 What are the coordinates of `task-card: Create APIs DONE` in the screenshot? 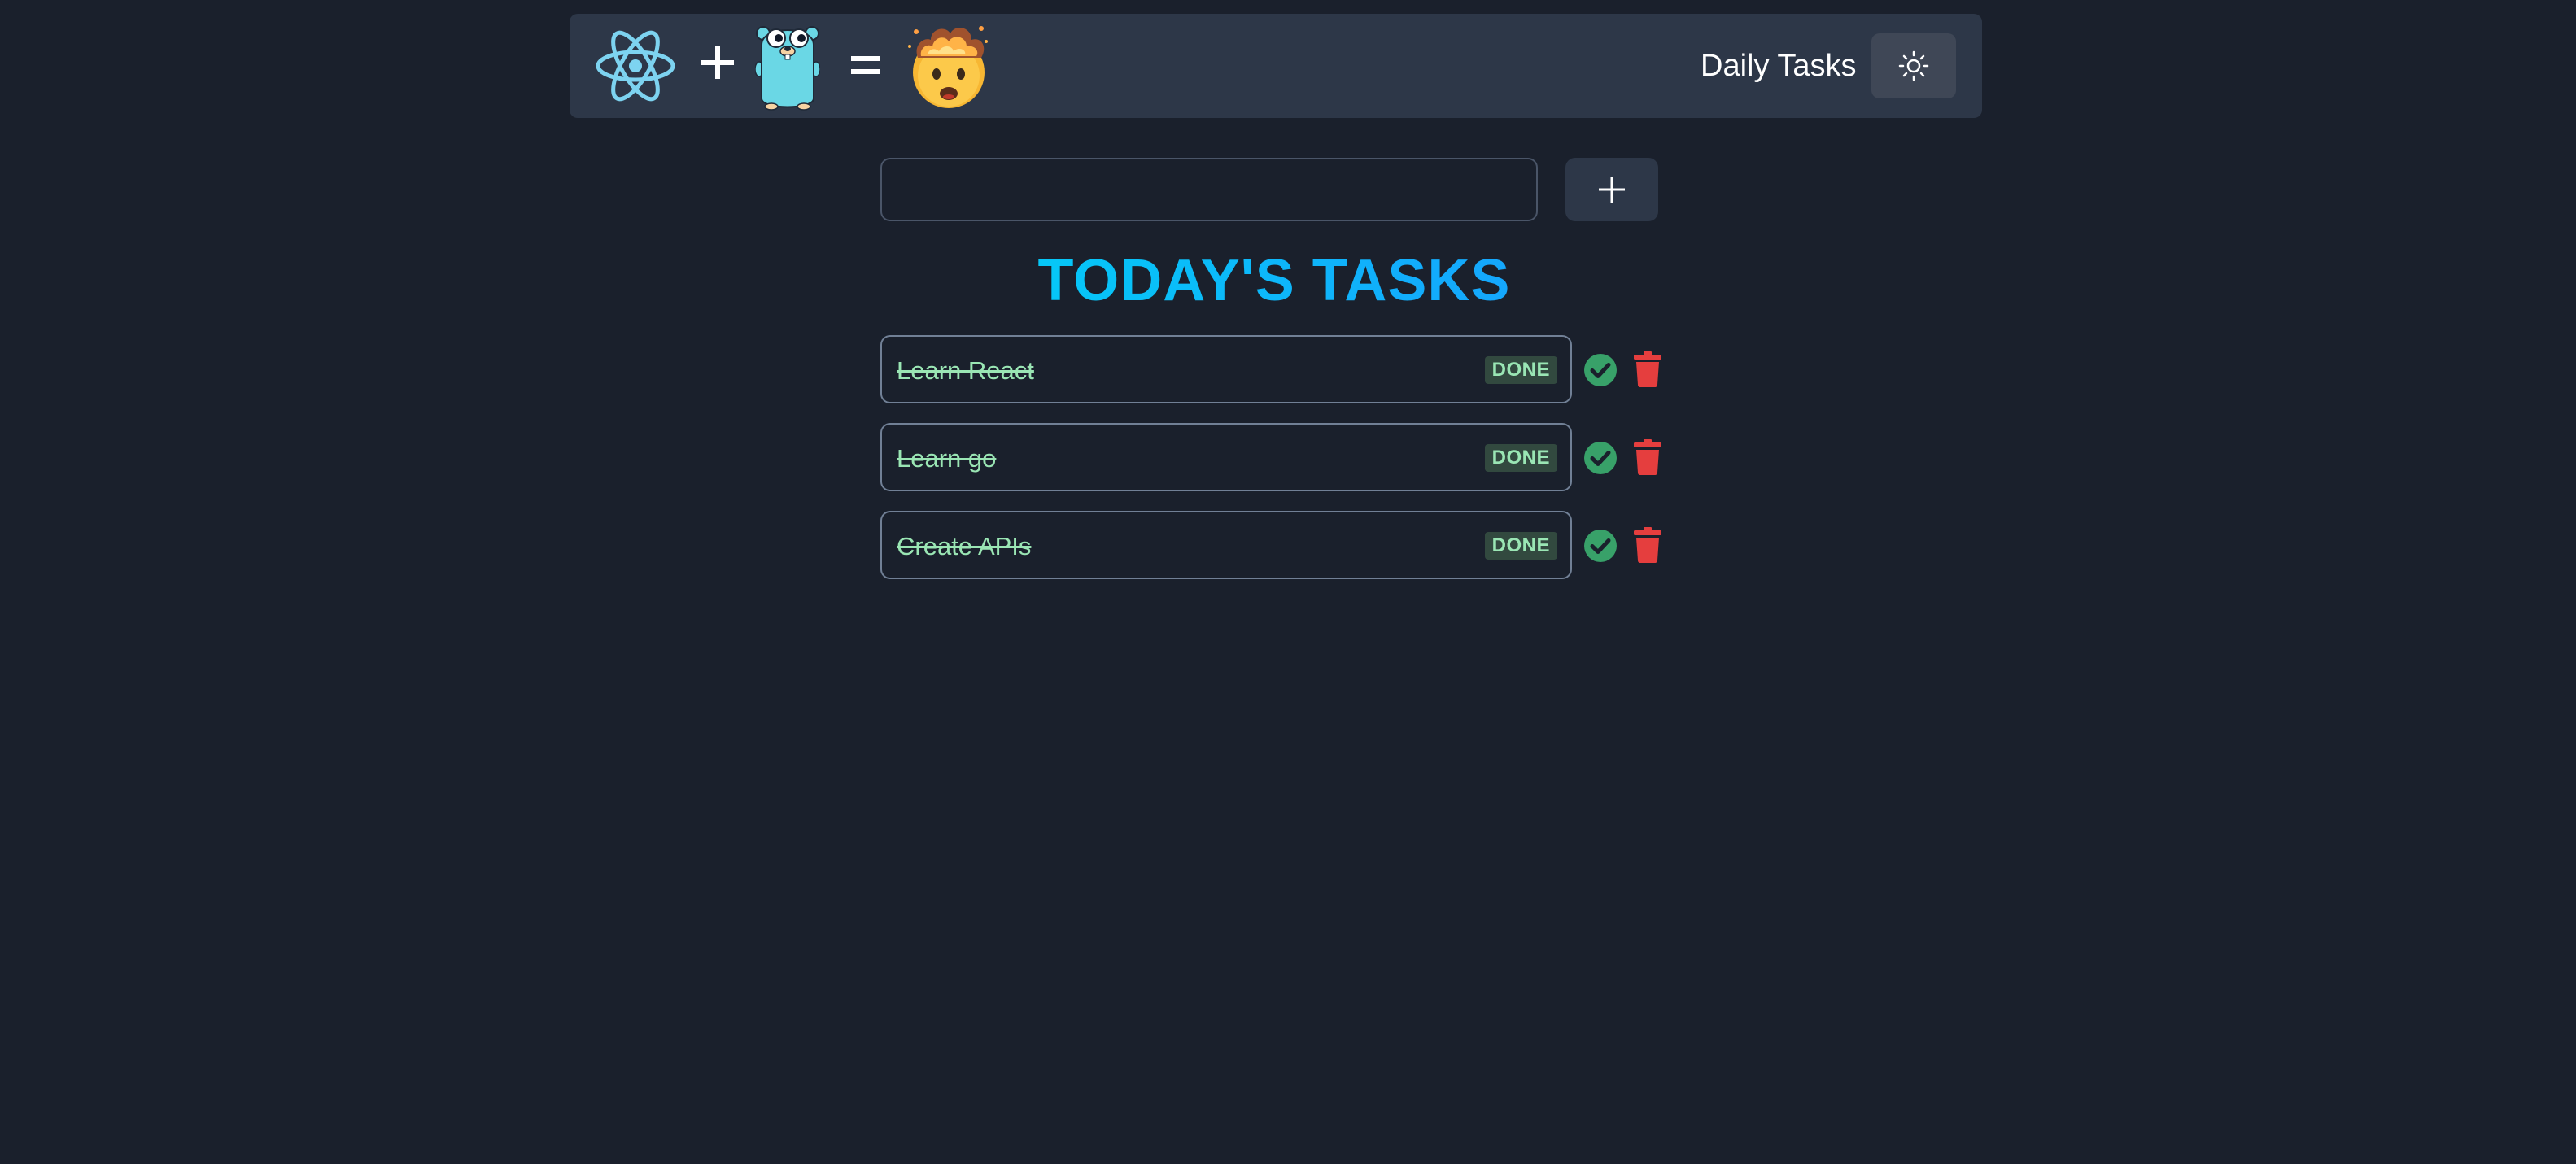 It's located at (1226, 545).